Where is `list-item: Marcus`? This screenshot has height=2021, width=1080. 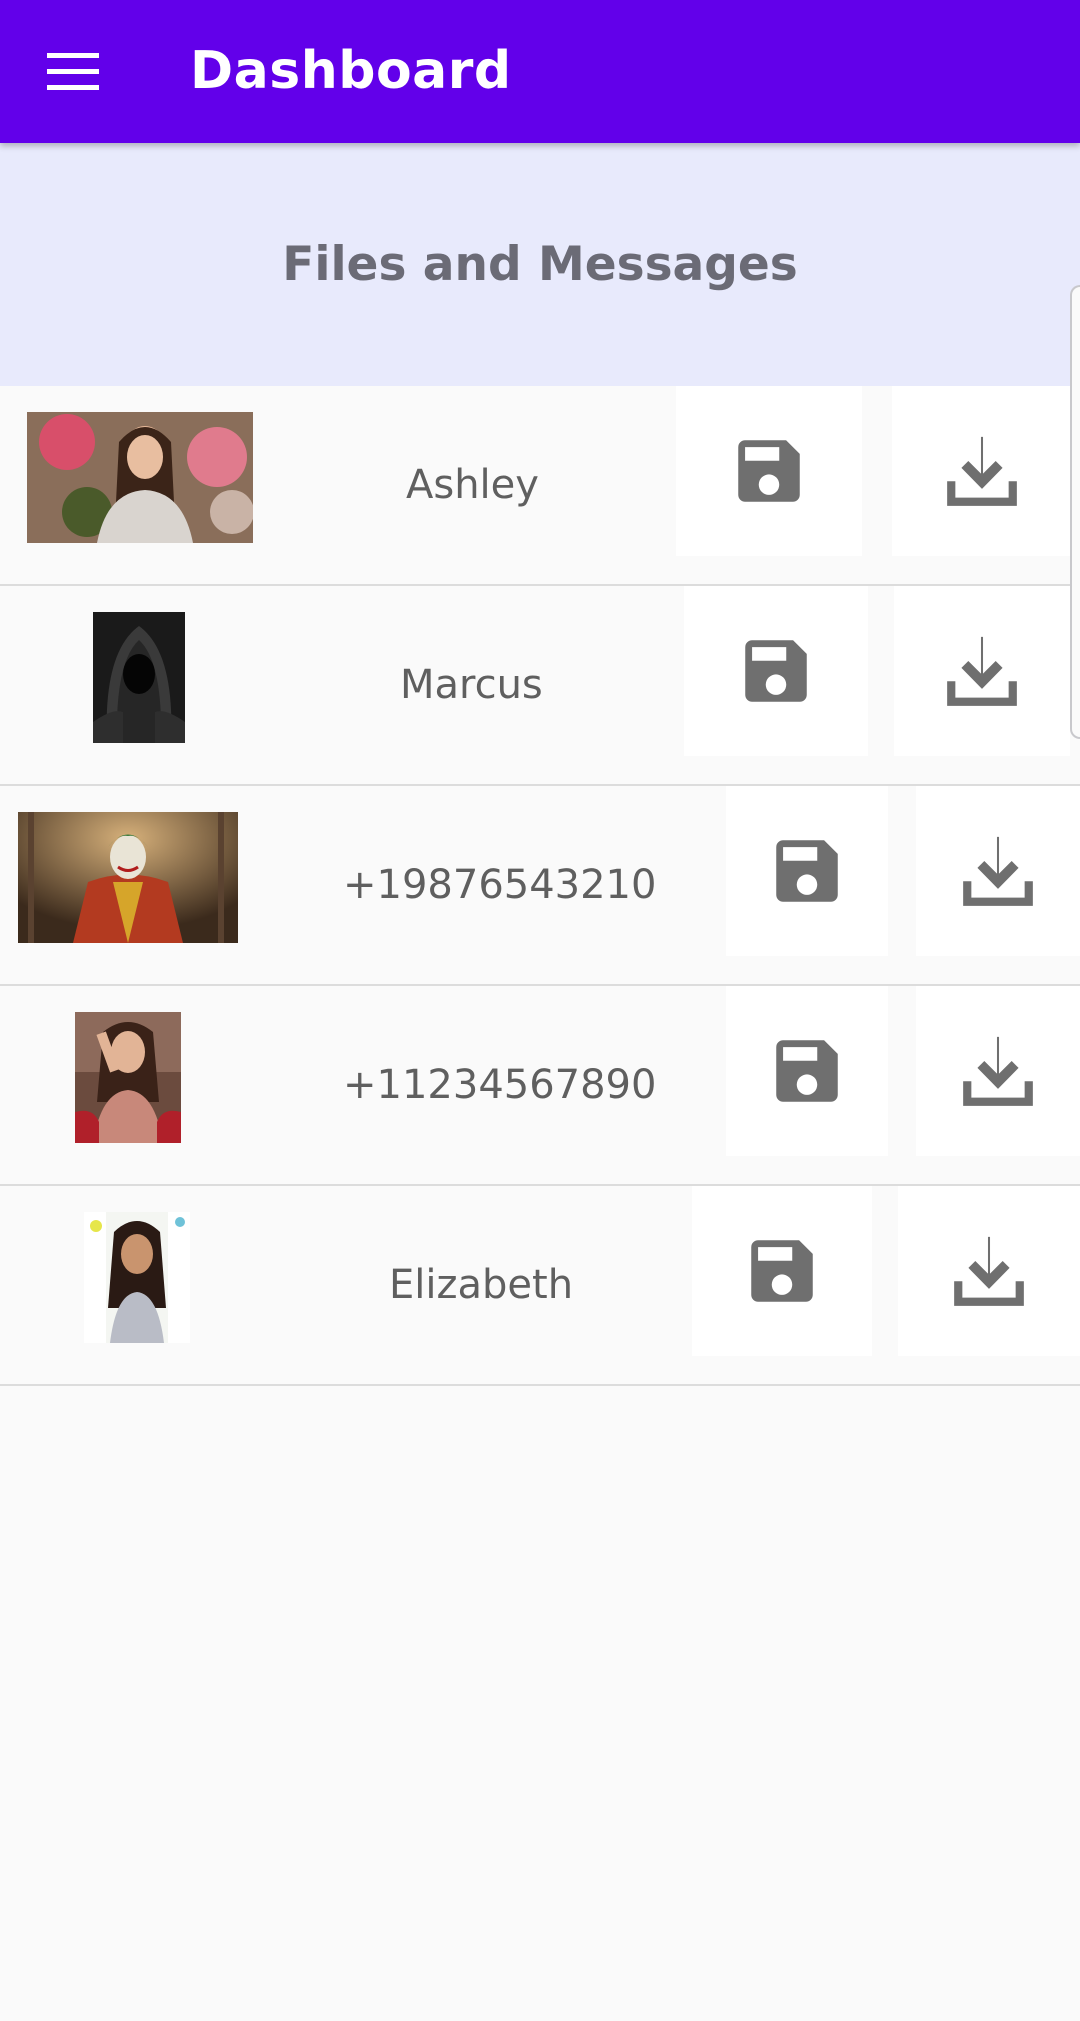 list-item: Marcus is located at coordinates (540, 686).